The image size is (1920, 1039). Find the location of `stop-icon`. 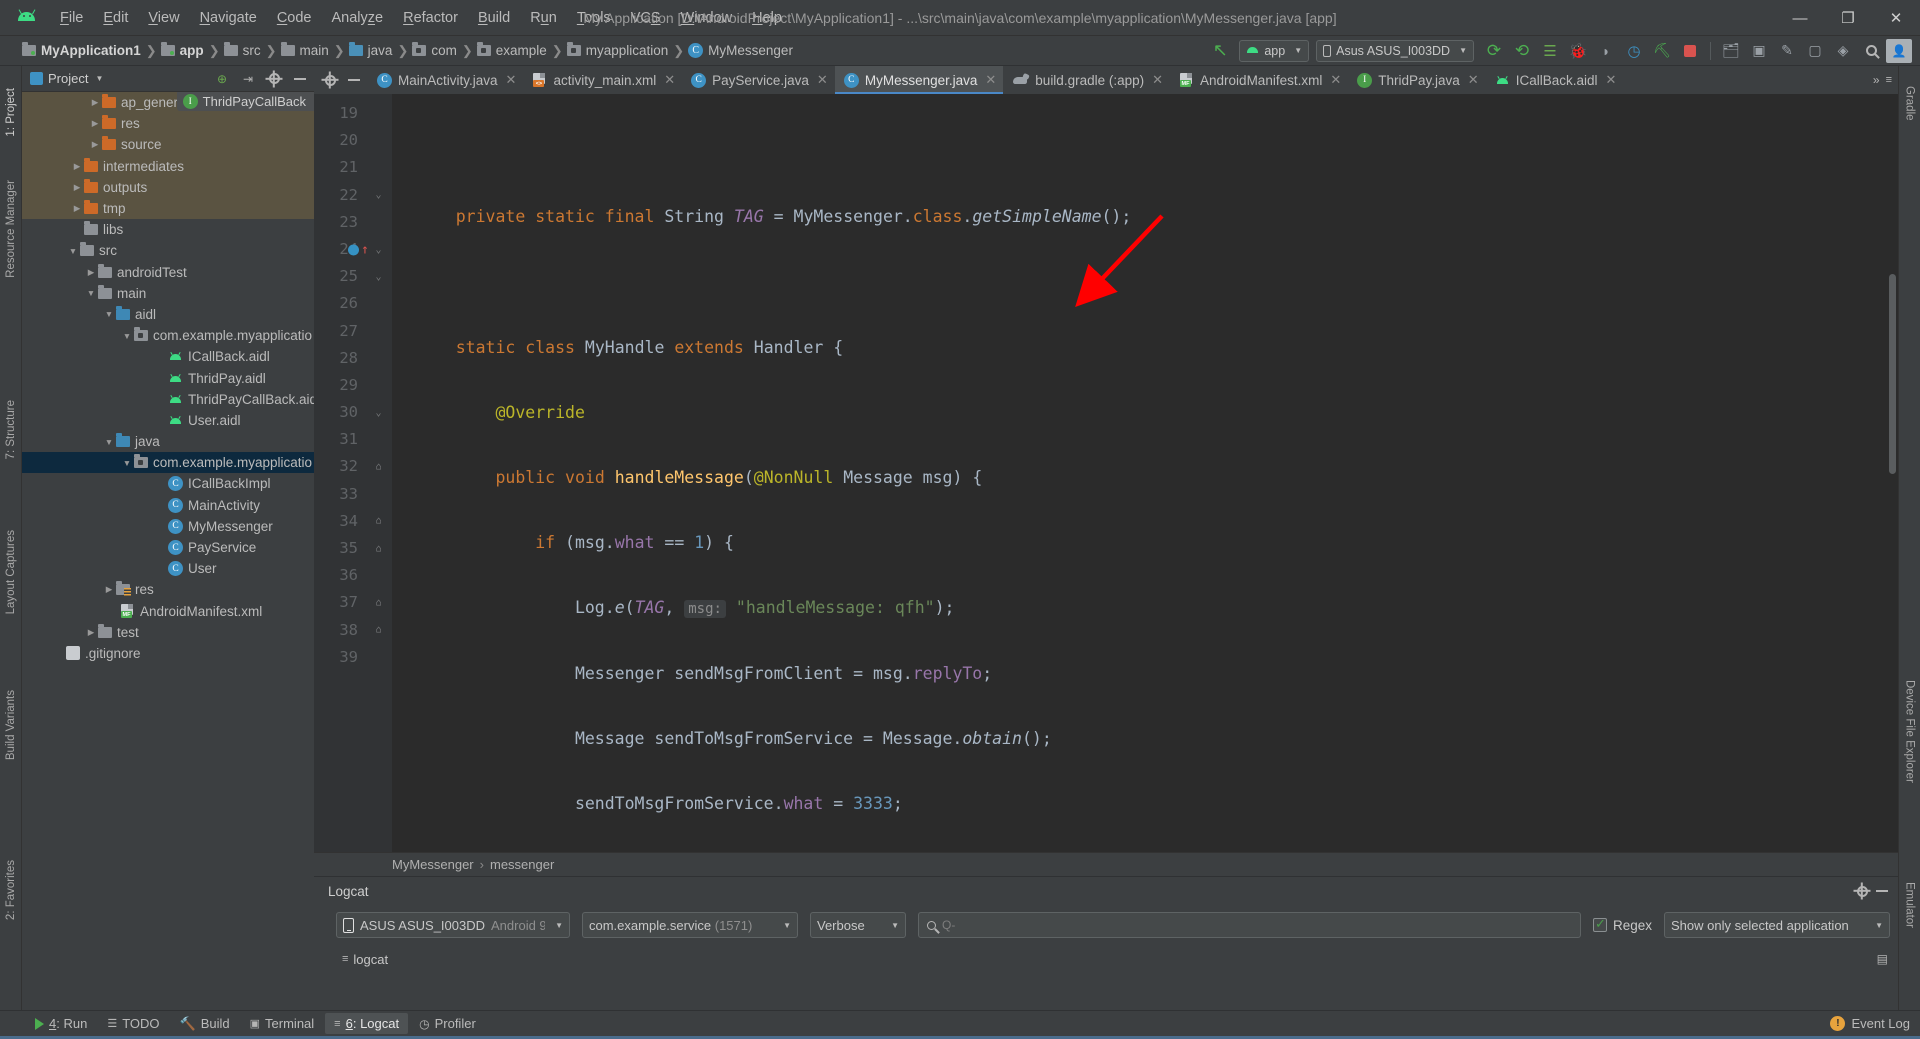

stop-icon is located at coordinates (1690, 51).